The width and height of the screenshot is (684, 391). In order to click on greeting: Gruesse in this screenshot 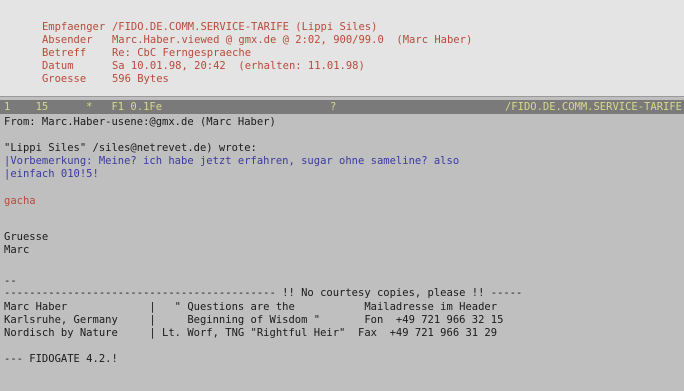, I will do `click(26, 237)`.